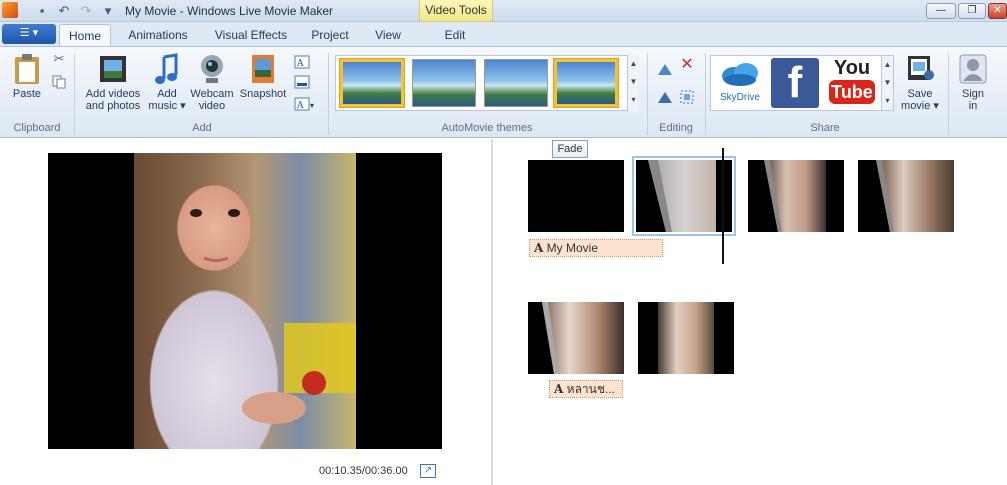 The image size is (1007, 485). Describe the element at coordinates (740, 74) in the screenshot. I see `skydrive-cloud-icon` at that location.